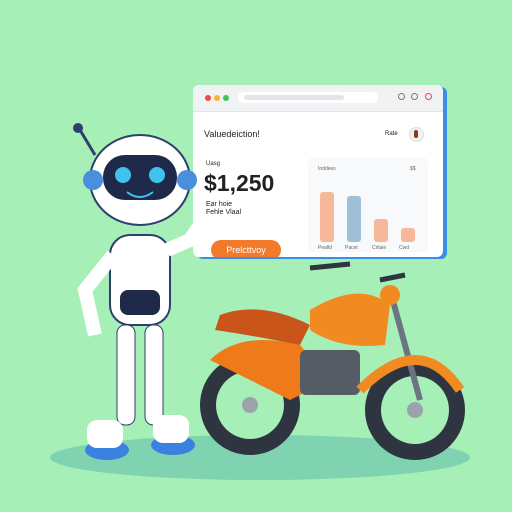  I want to click on minimize-dot, so click(217, 98).